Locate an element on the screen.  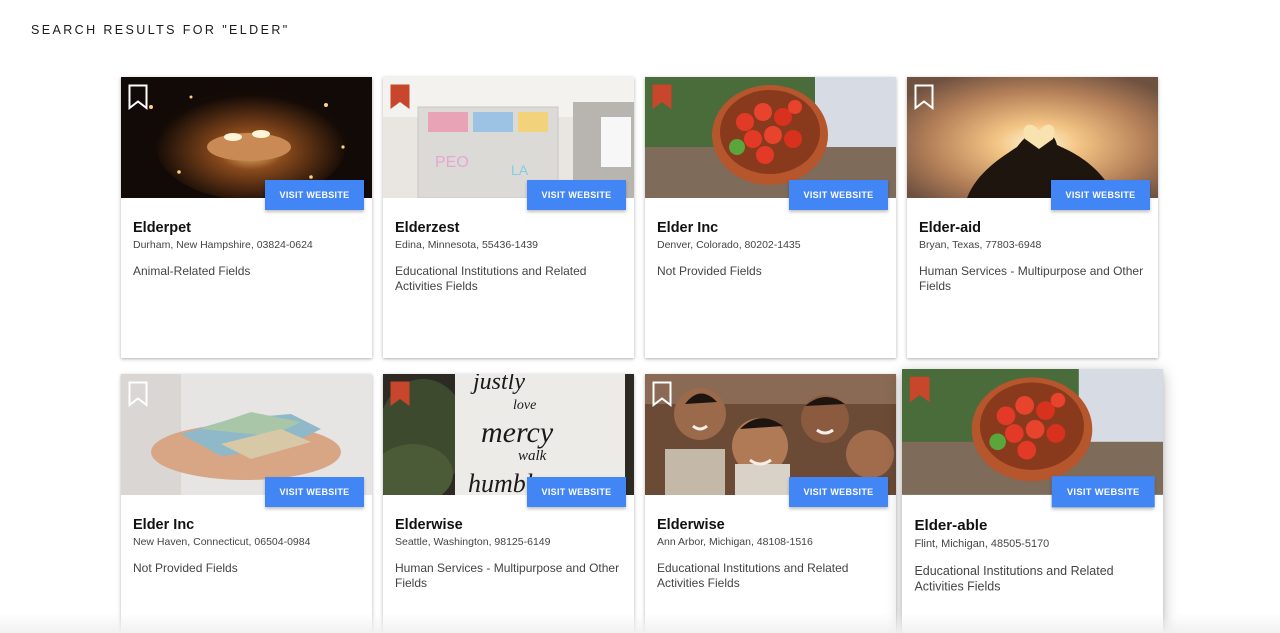
card-location: Edina, Minnesota, 55436-1439 is located at coordinates (467, 245).